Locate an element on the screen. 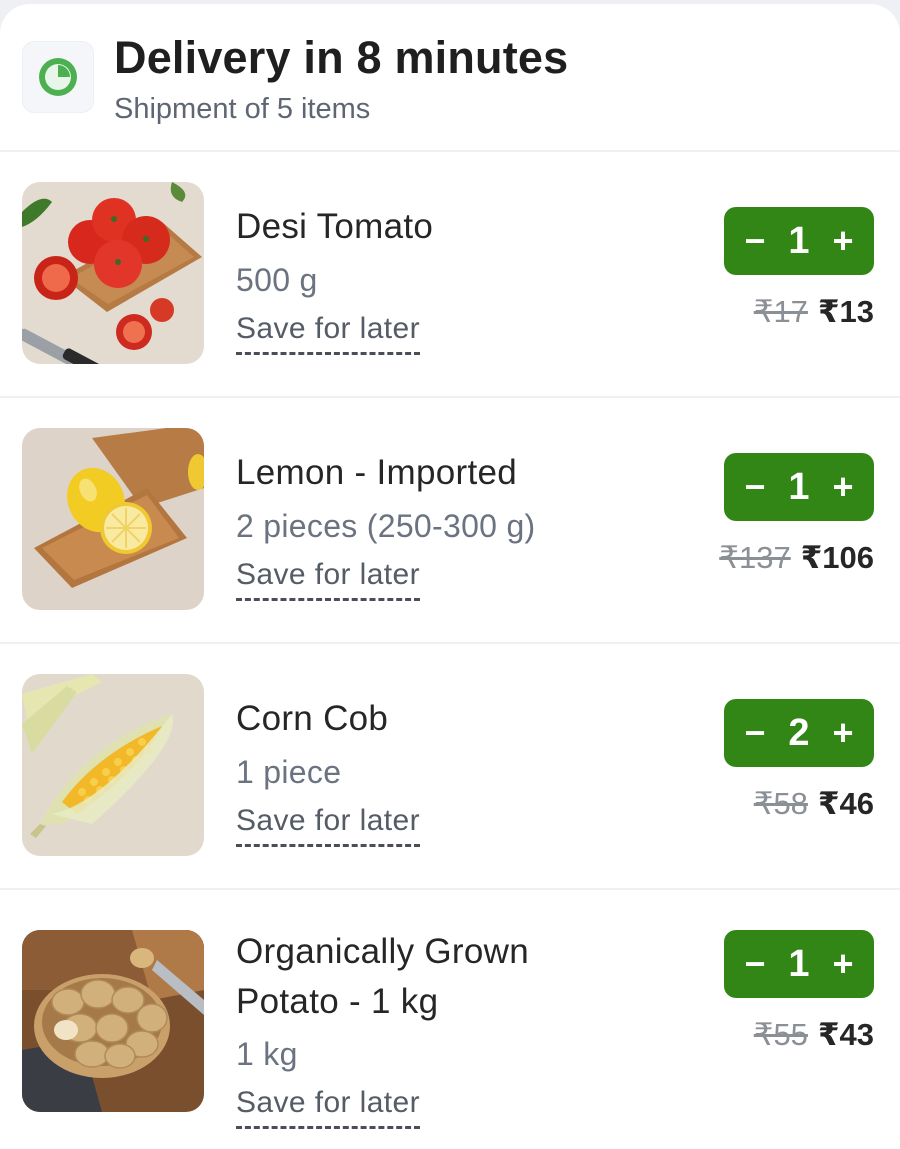 This screenshot has height=1149, width=900. lemon-image is located at coordinates (113, 519).